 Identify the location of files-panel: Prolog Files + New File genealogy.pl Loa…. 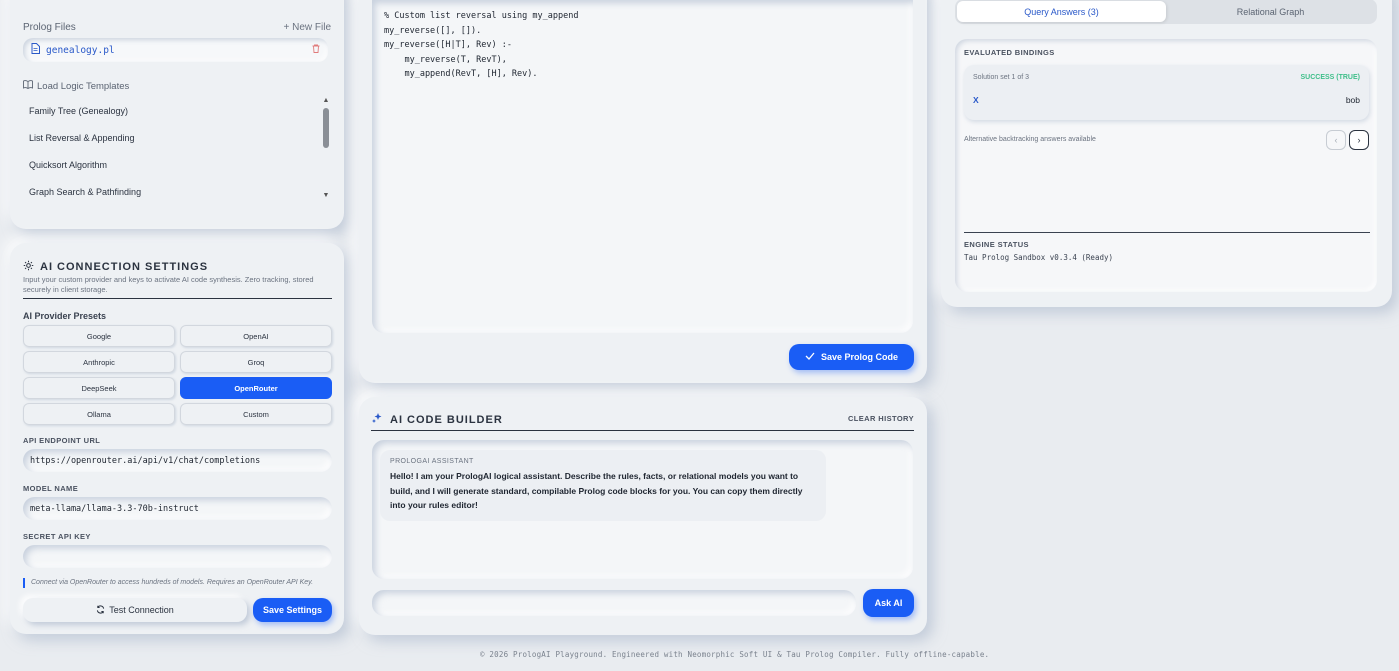
(177, 114).